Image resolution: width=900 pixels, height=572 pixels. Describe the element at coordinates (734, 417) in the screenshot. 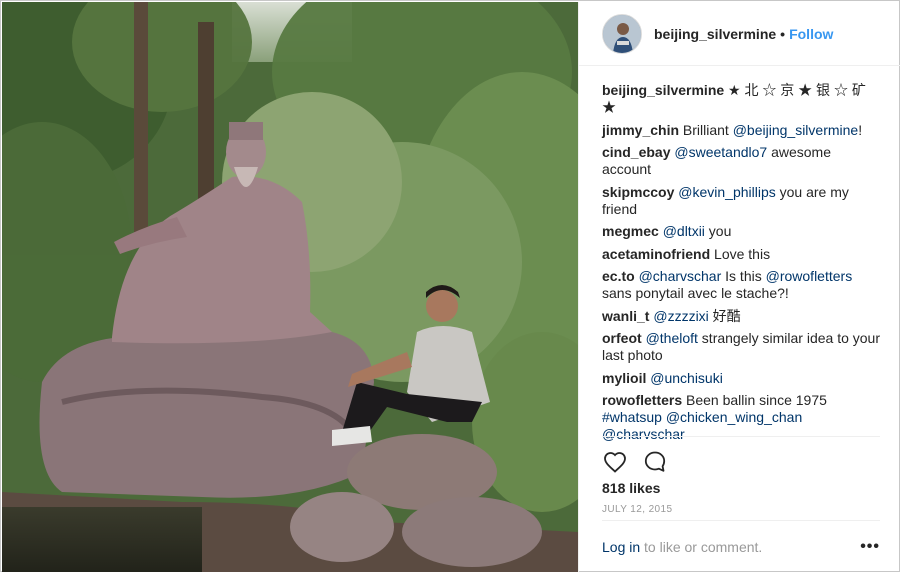

I see `mention-link: @chicken_wing_chan` at that location.